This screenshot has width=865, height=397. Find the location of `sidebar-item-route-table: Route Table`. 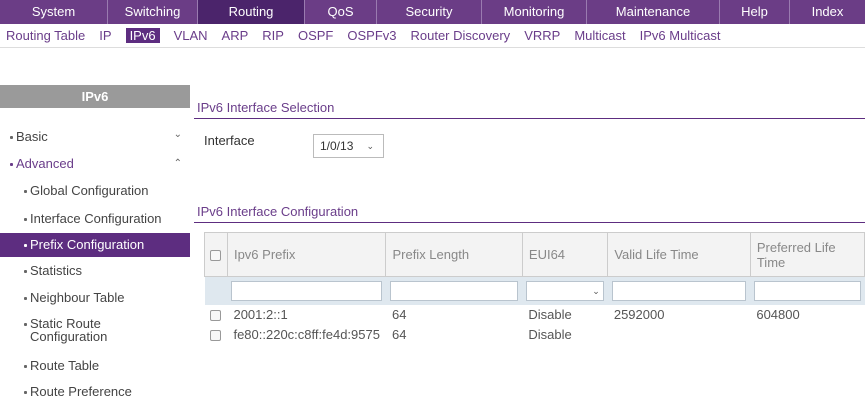

sidebar-item-route-table: Route Table is located at coordinates (95, 365).